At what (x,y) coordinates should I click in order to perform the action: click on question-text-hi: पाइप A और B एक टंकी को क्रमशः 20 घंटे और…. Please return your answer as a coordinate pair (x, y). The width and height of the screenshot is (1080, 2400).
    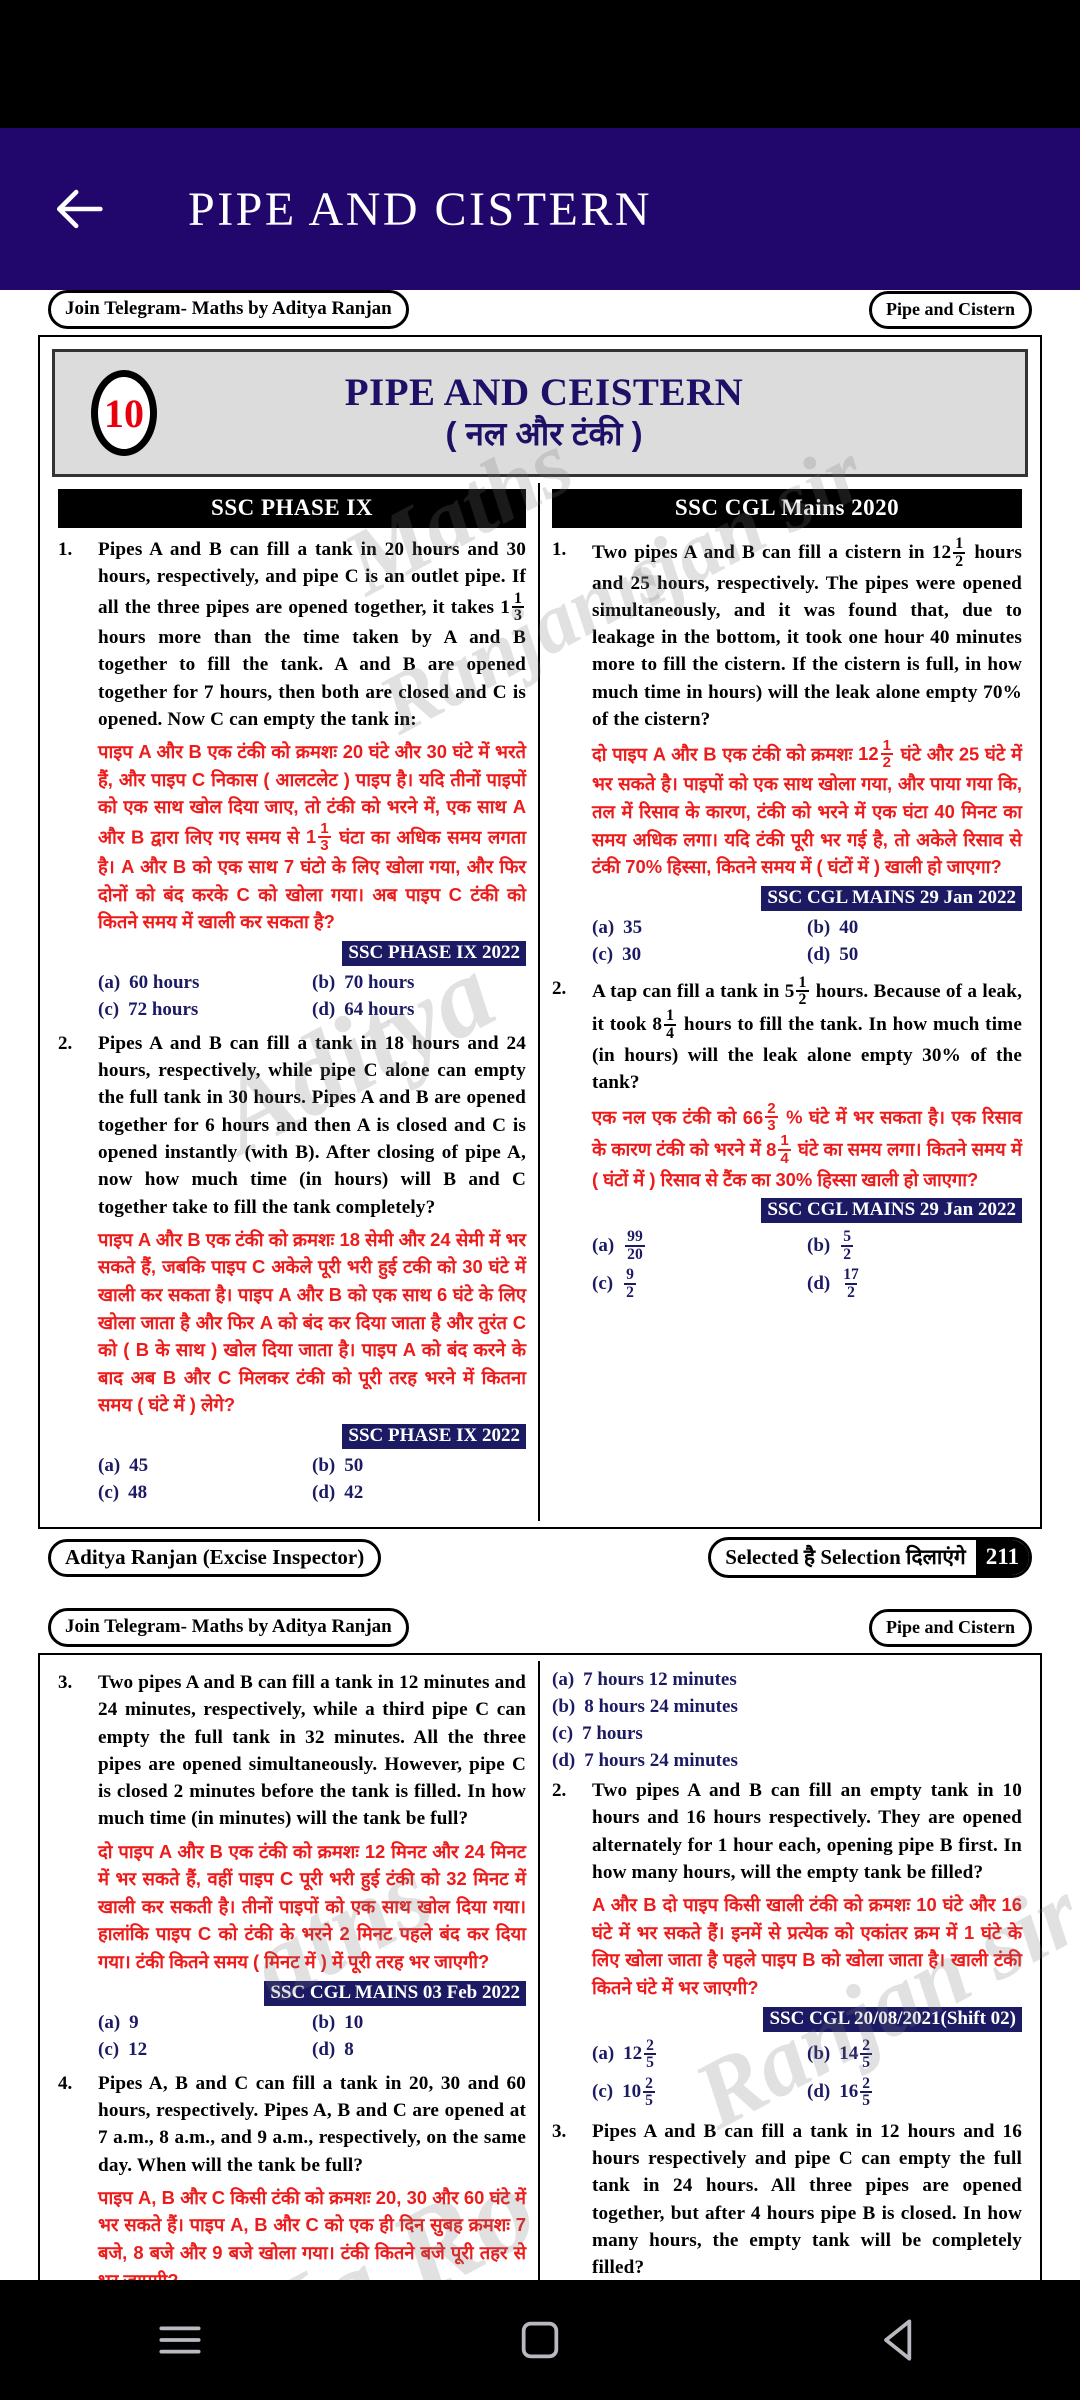
    Looking at the image, I should click on (312, 837).